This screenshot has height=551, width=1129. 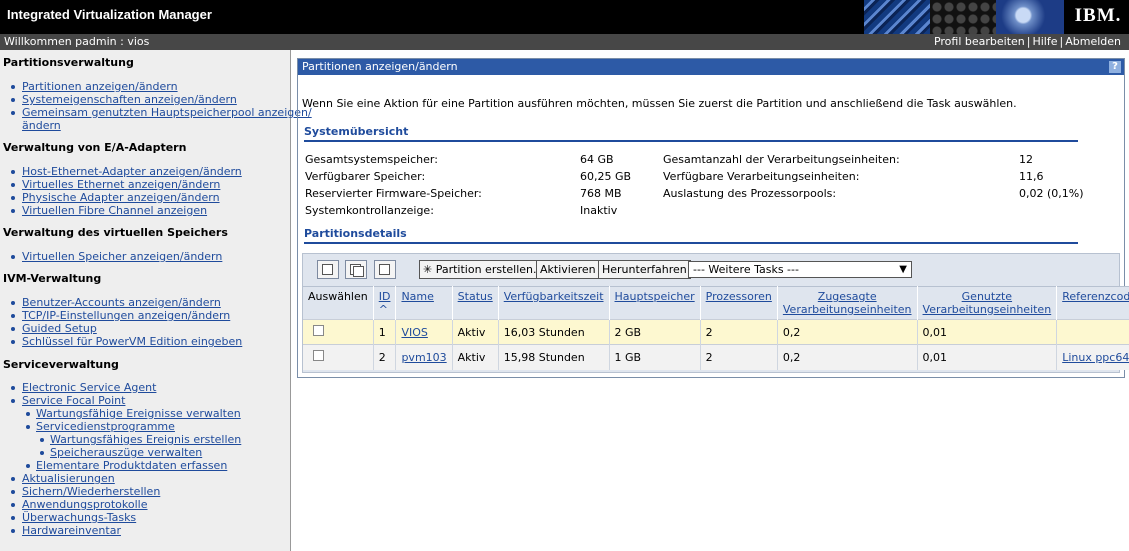 What do you see at coordinates (568, 269) in the screenshot?
I see `activate-button: Aktivieren` at bounding box center [568, 269].